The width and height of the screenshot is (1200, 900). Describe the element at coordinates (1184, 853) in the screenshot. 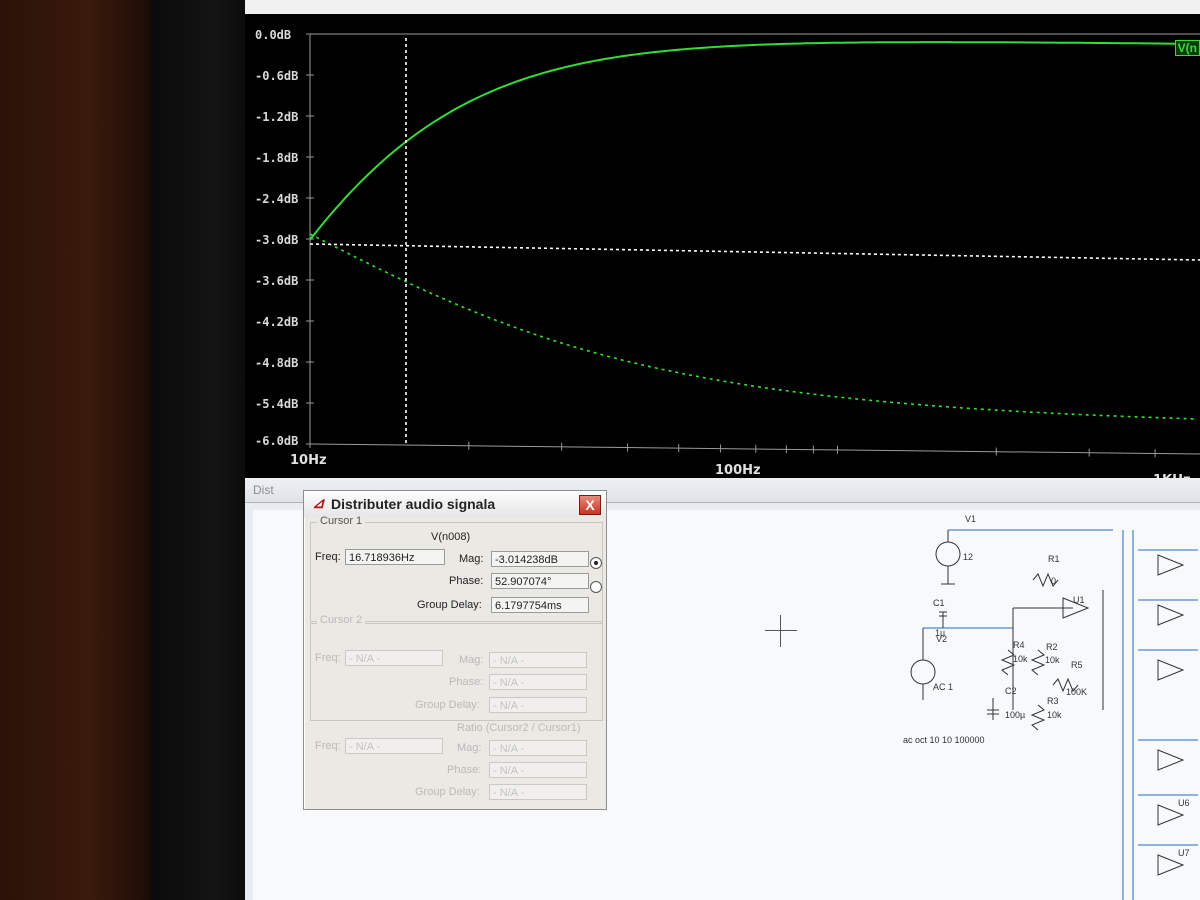

I see `u7-label: U7` at that location.